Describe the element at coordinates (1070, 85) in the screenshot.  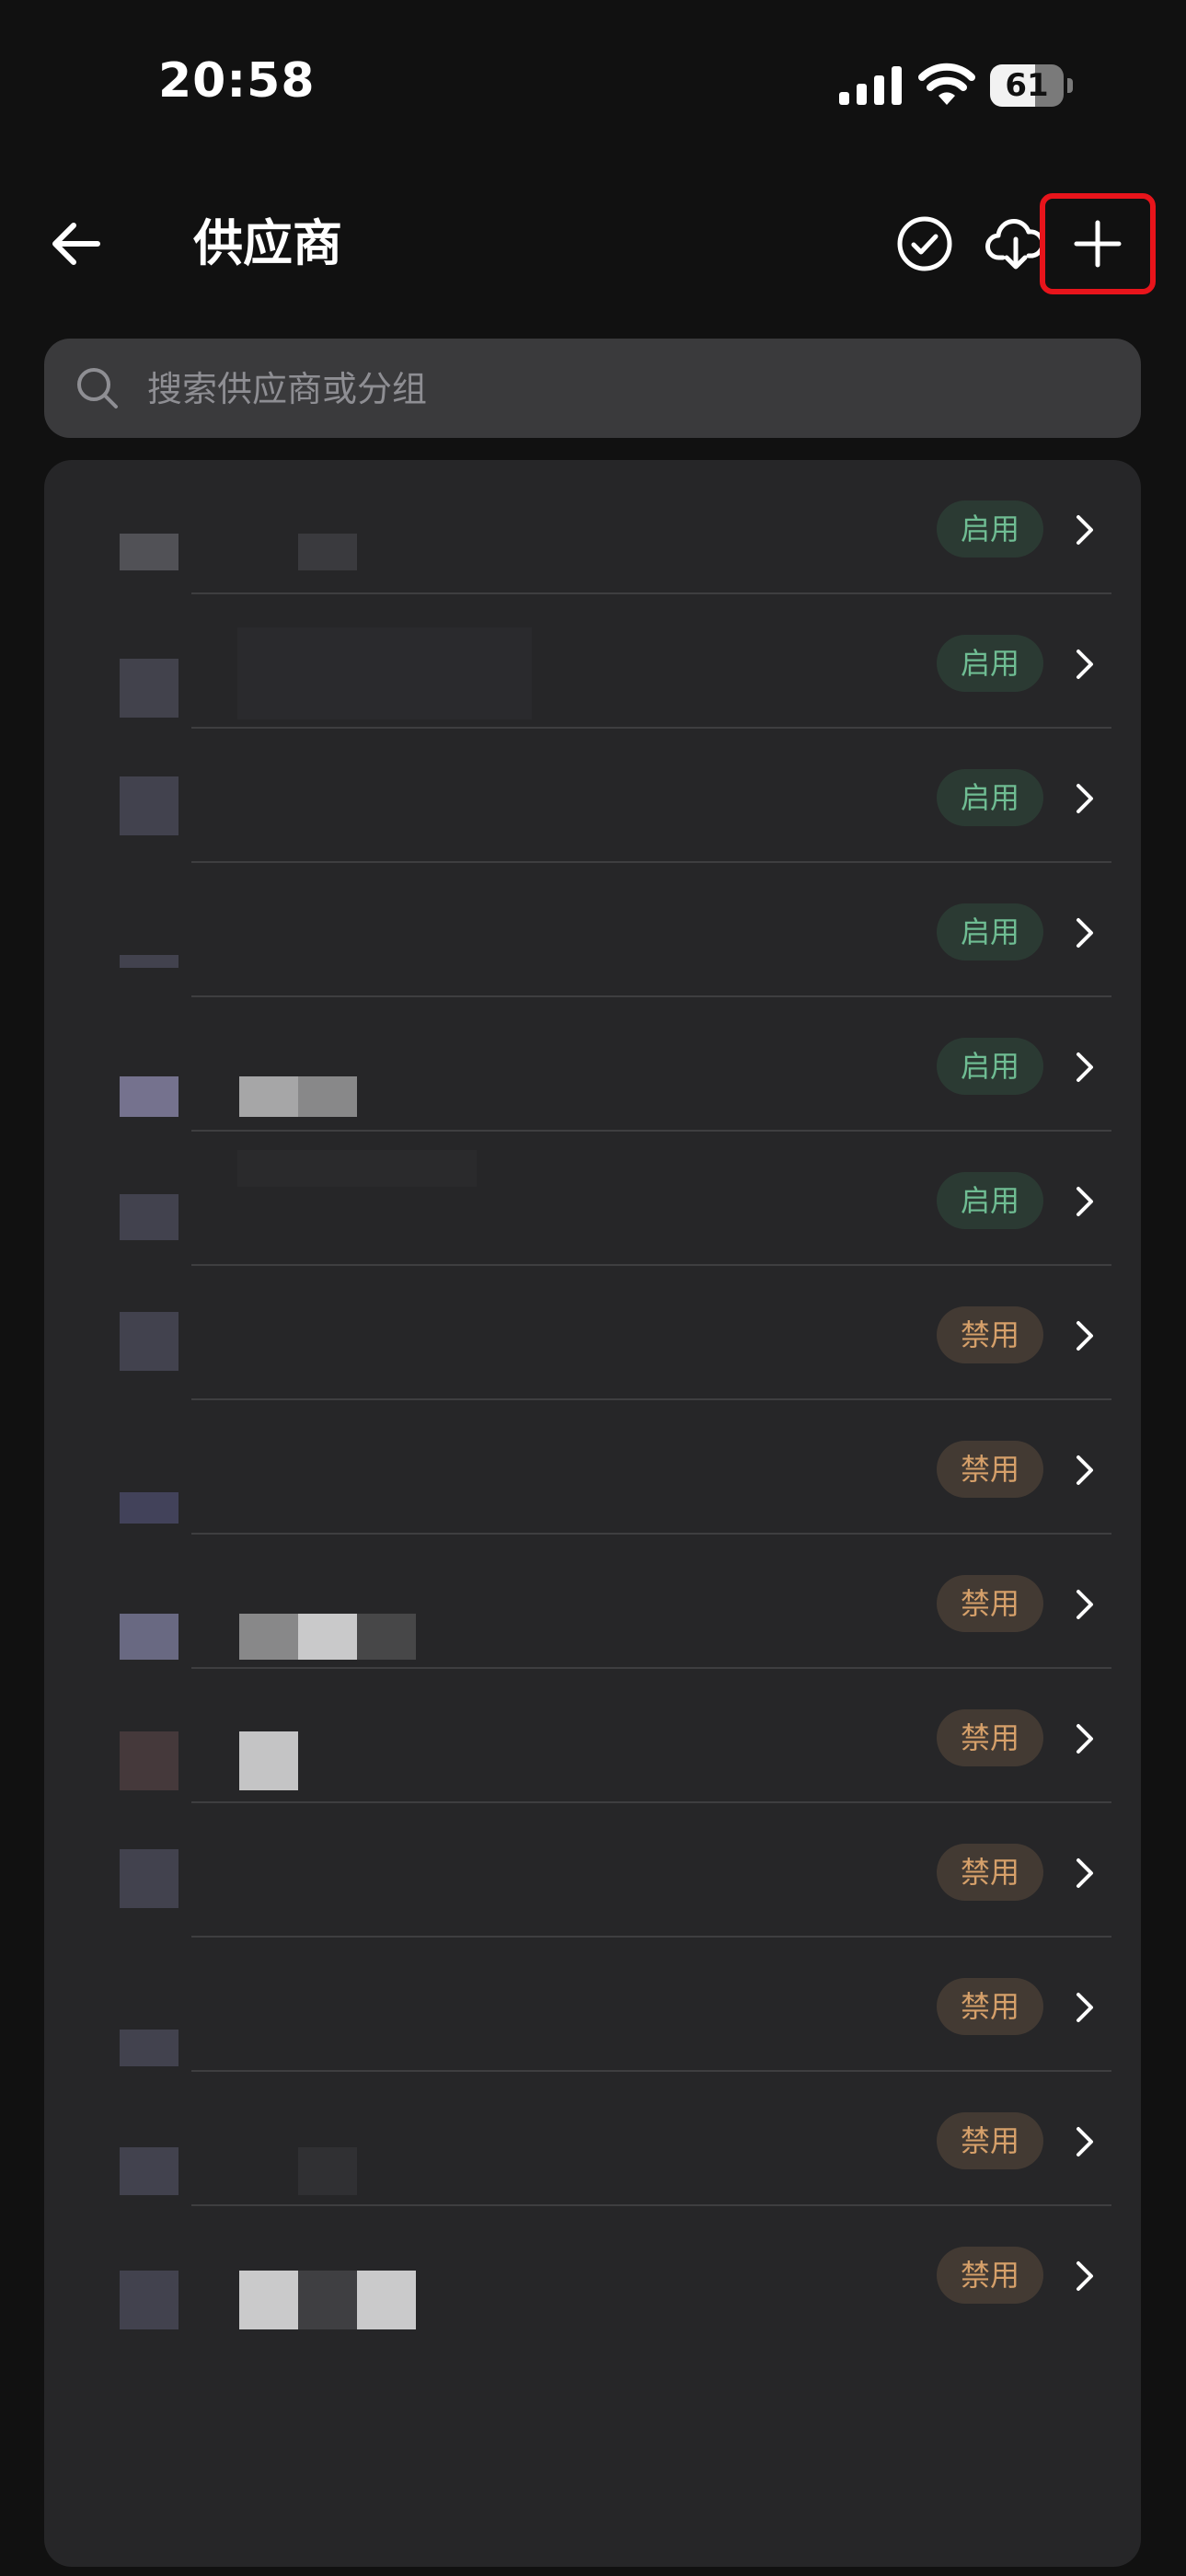
I see `battery-tip` at that location.